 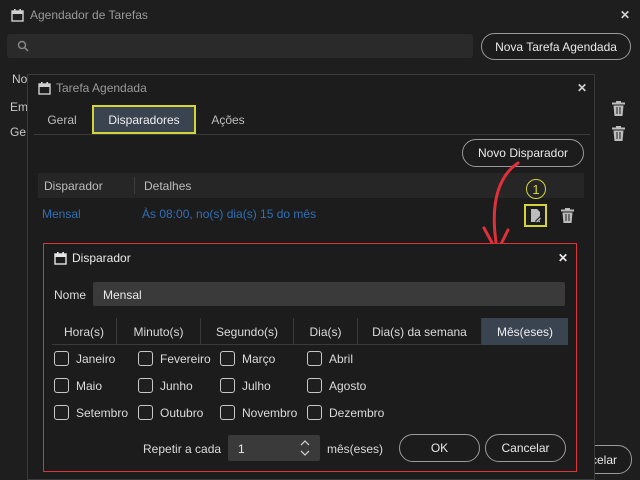 I want to click on name-field: Mensal, so click(x=329, y=294).